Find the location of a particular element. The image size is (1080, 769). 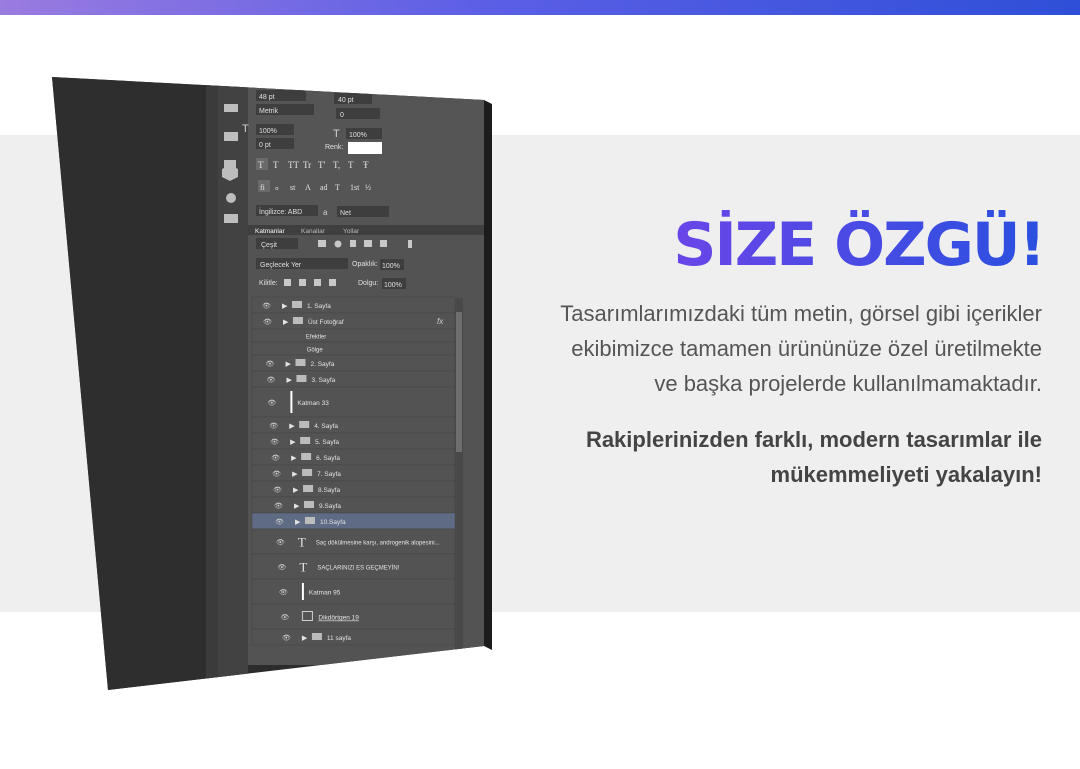

lock-label: Kilitle: is located at coordinates (268, 283).